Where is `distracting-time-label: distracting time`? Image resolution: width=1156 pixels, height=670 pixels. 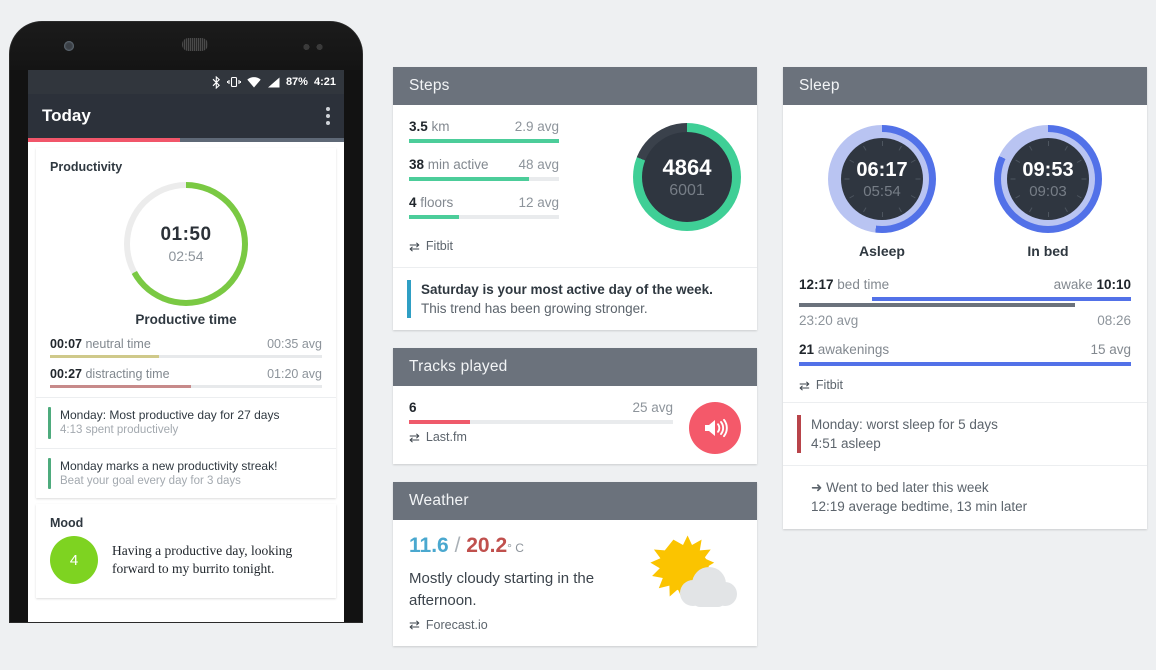
distracting-time-label: distracting time is located at coordinates (127, 374).